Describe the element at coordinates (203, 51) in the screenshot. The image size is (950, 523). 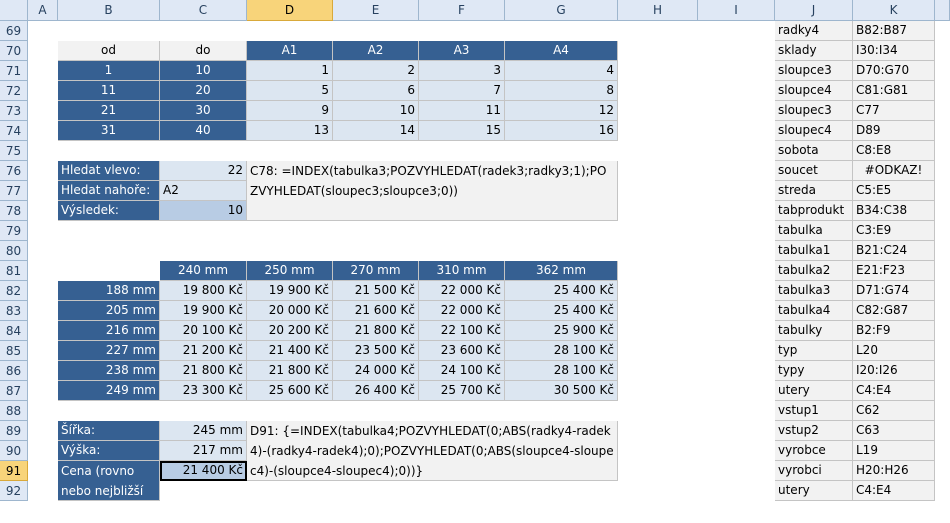
I see `table1-header: do` at that location.